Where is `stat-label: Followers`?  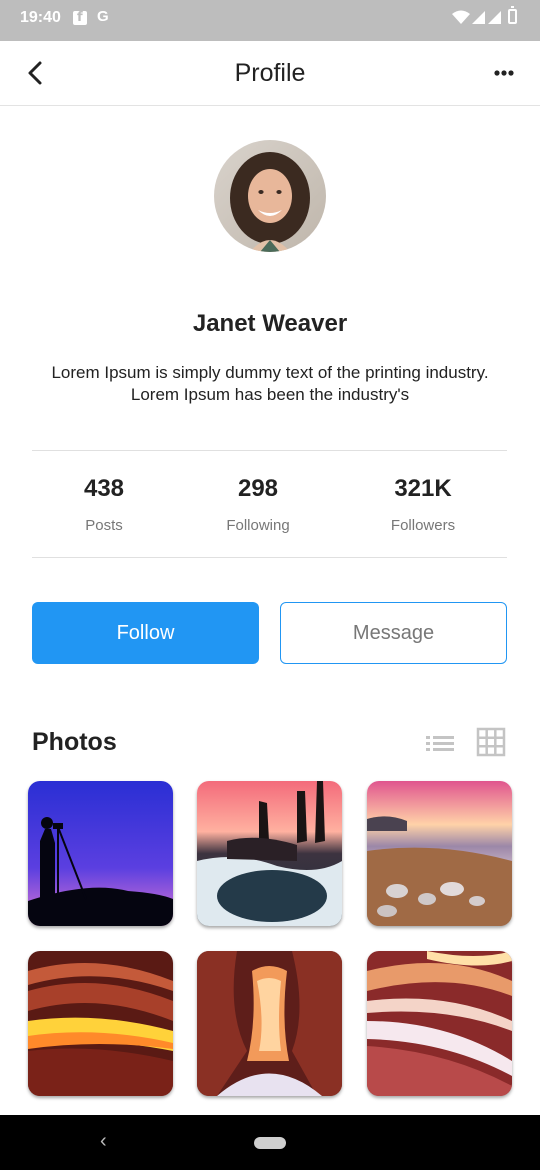 stat-label: Followers is located at coordinates (423, 525).